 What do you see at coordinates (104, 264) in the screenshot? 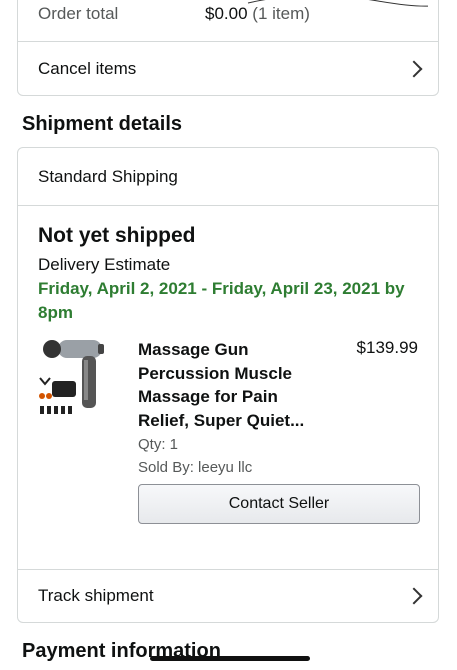
I see `delivery-estimate-label: Delivery Estimate` at bounding box center [104, 264].